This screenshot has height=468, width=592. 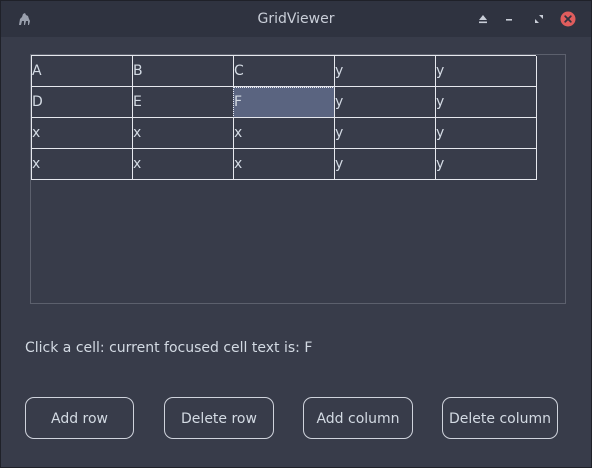 I want to click on delete-row-button: Delete row, so click(x=219, y=418).